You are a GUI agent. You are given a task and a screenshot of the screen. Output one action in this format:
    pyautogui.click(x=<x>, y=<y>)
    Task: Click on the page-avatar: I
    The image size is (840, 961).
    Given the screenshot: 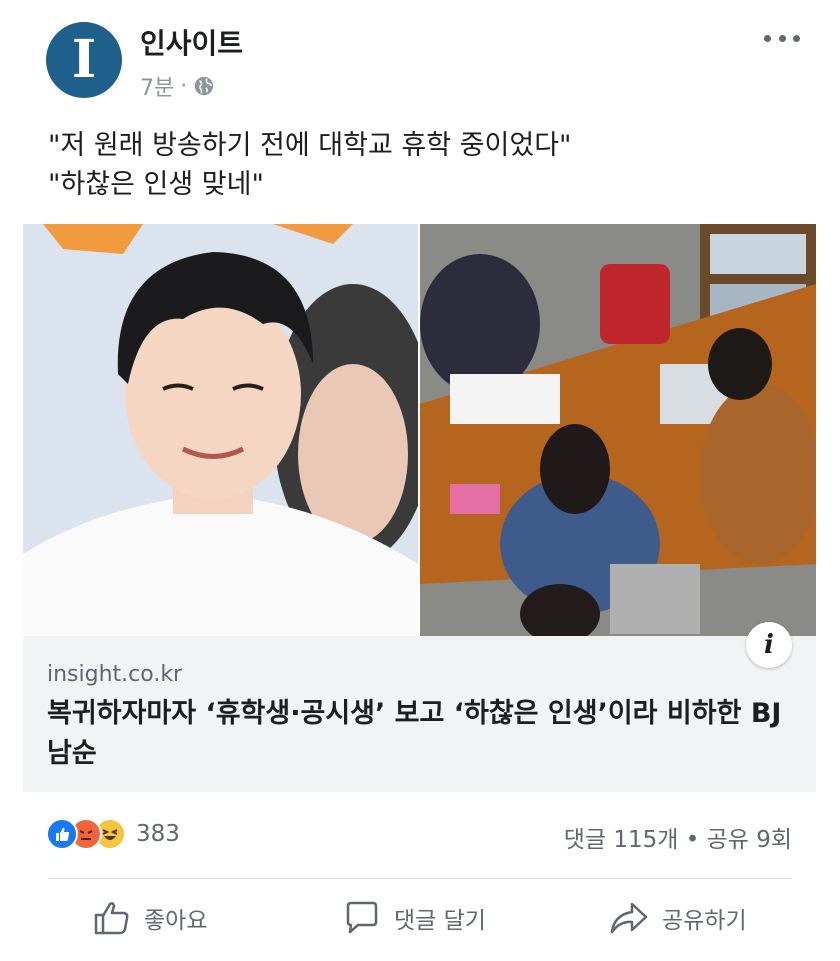 What is the action you would take?
    pyautogui.click(x=84, y=60)
    